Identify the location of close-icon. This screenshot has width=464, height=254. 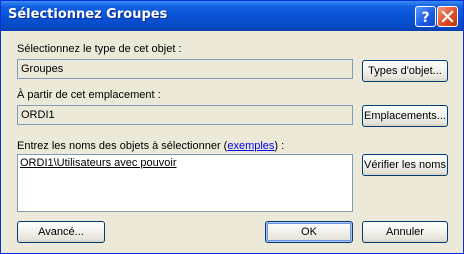
(447, 16).